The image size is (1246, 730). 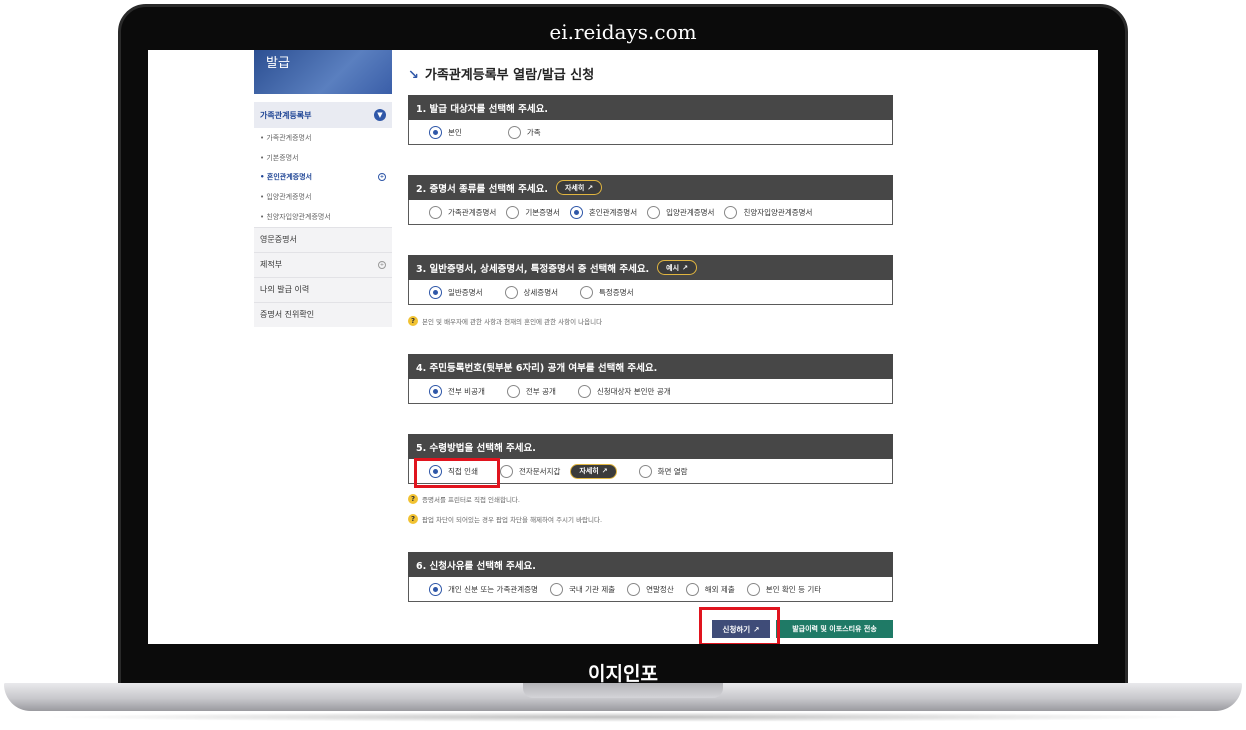 What do you see at coordinates (623, 717) in the screenshot?
I see `laptop-shadow` at bounding box center [623, 717].